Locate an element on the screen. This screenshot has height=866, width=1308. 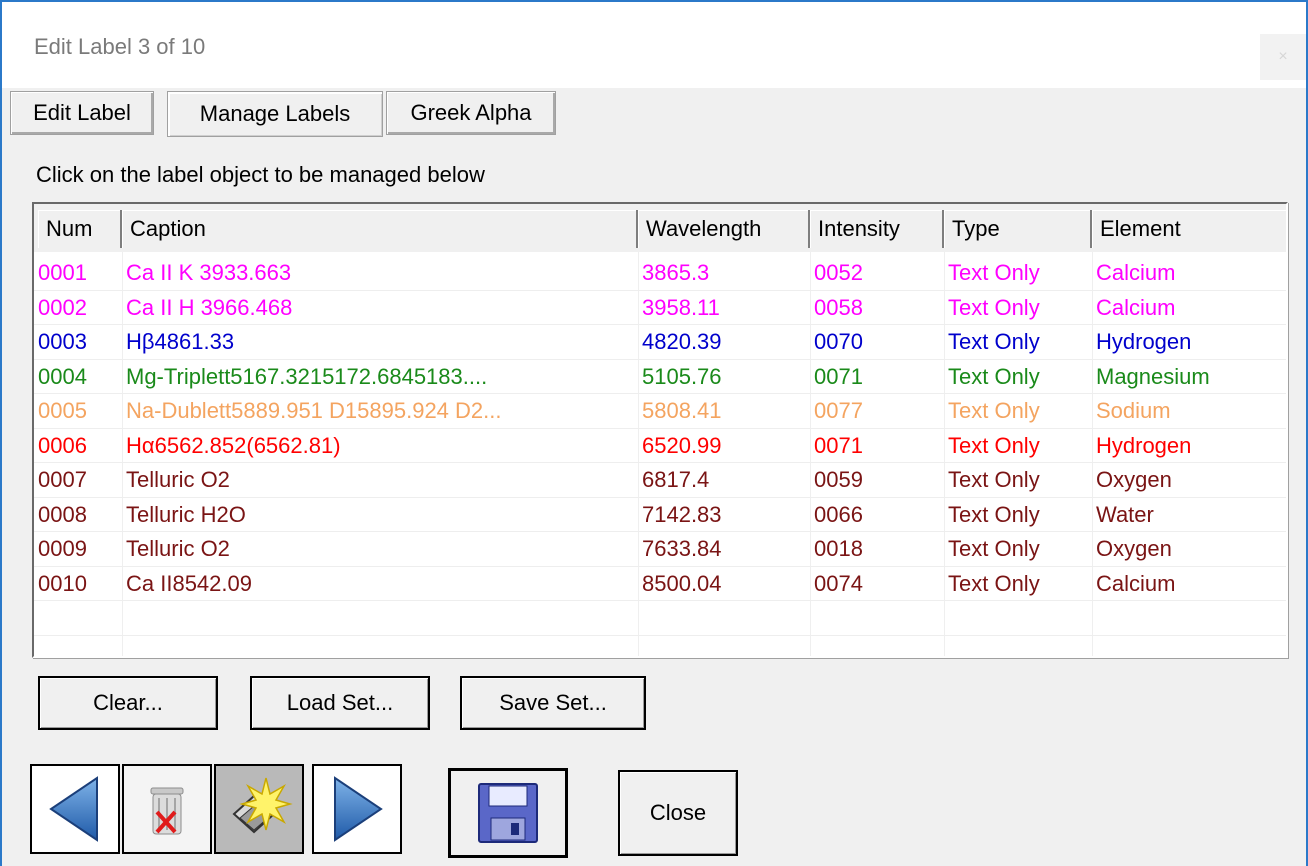
cell-num: 0003 is located at coordinates (62, 341).